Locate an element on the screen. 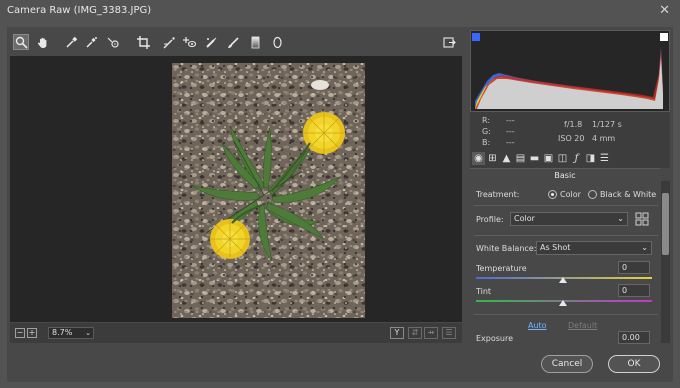  detail-tab-icon: ▲ is located at coordinates (506, 158).